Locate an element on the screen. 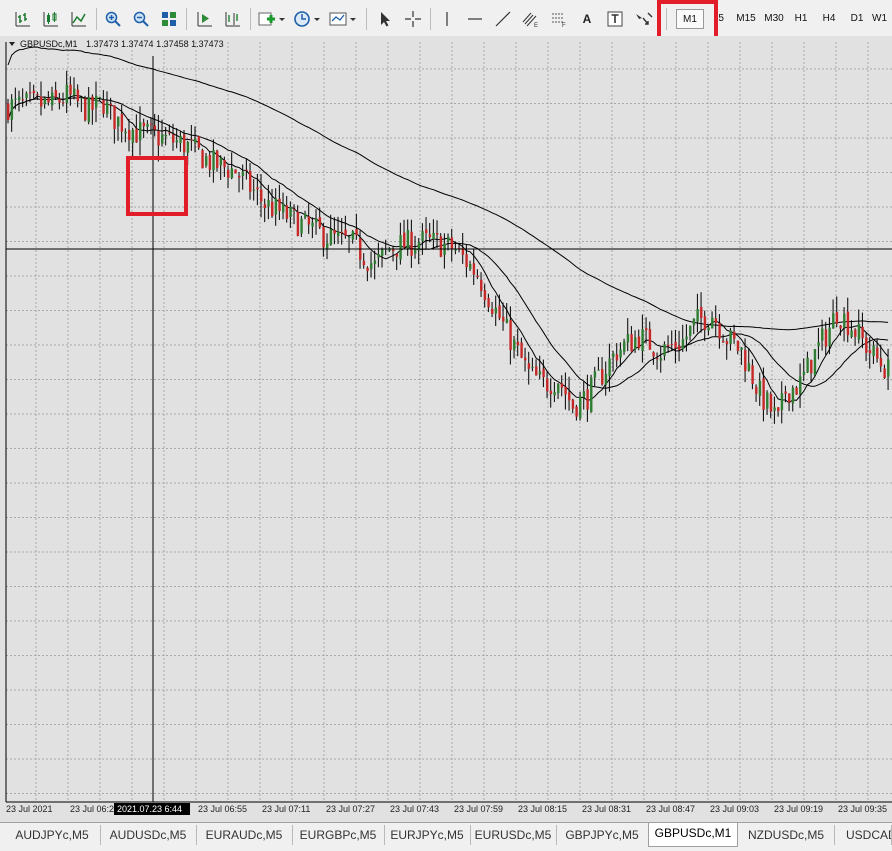 This screenshot has height=851, width=892. zoom-in-button is located at coordinates (113, 19).